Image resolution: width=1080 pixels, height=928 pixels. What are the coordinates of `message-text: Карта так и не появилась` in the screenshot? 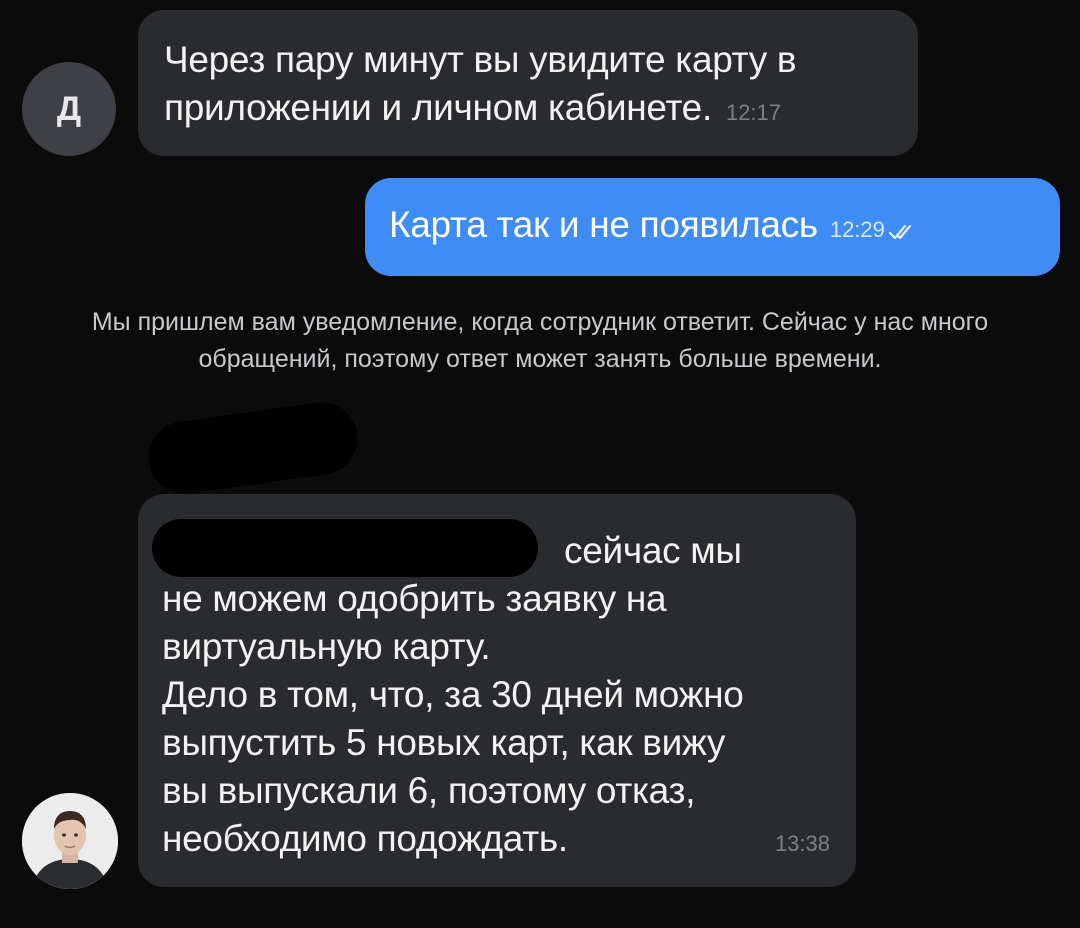 It's located at (603, 224).